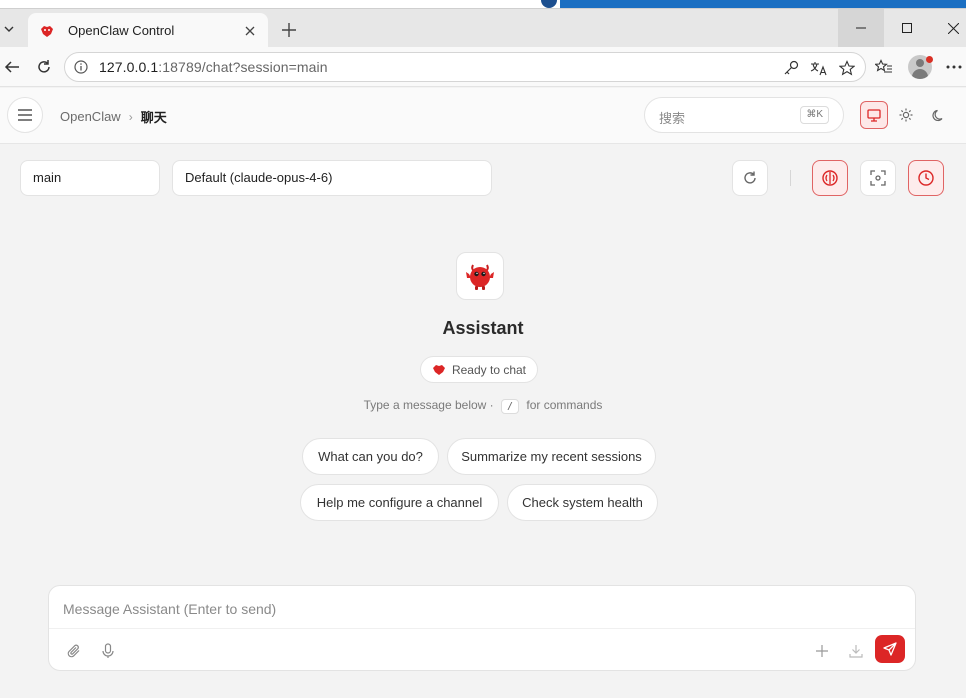  What do you see at coordinates (243, 67) in the screenshot?
I see `url-path: :18789/chat?session=main` at bounding box center [243, 67].